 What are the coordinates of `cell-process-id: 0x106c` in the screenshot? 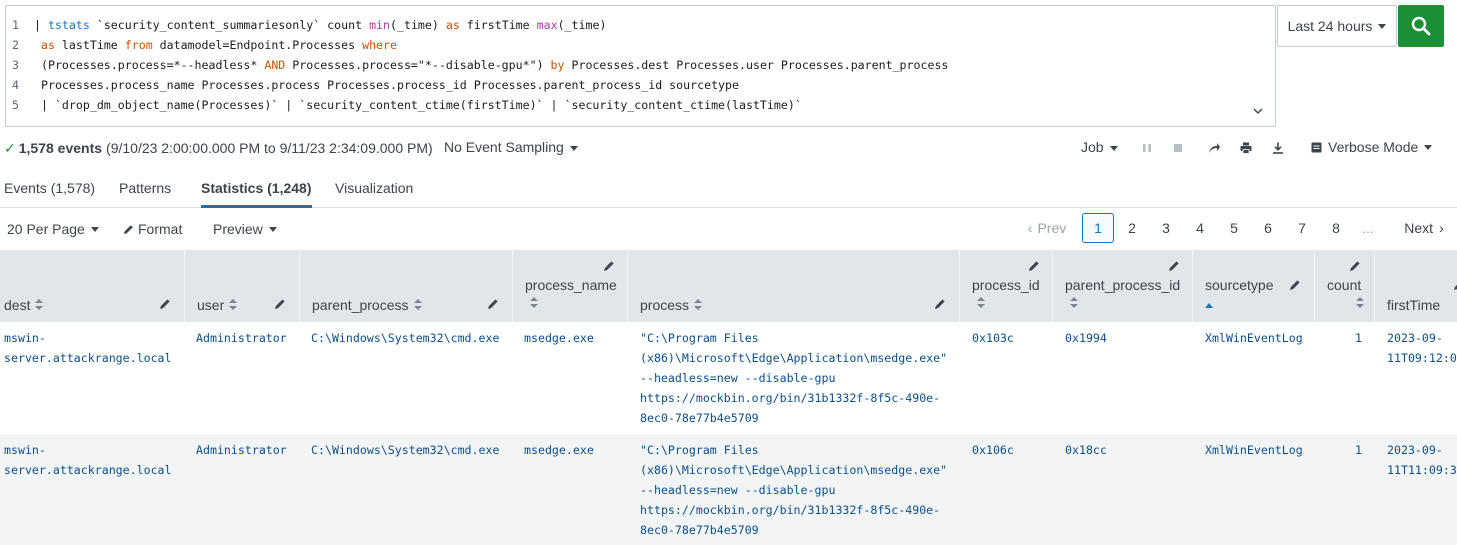 It's located at (993, 450).